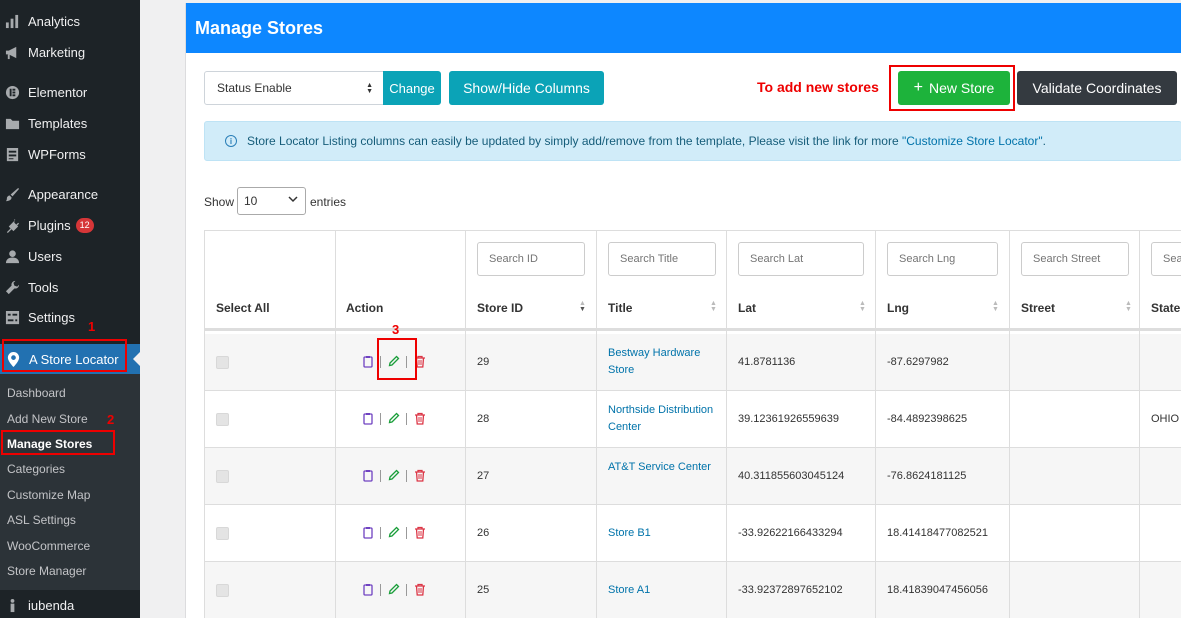  Describe the element at coordinates (36, 393) in the screenshot. I see `submenu-dashboard: Dashboard` at that location.